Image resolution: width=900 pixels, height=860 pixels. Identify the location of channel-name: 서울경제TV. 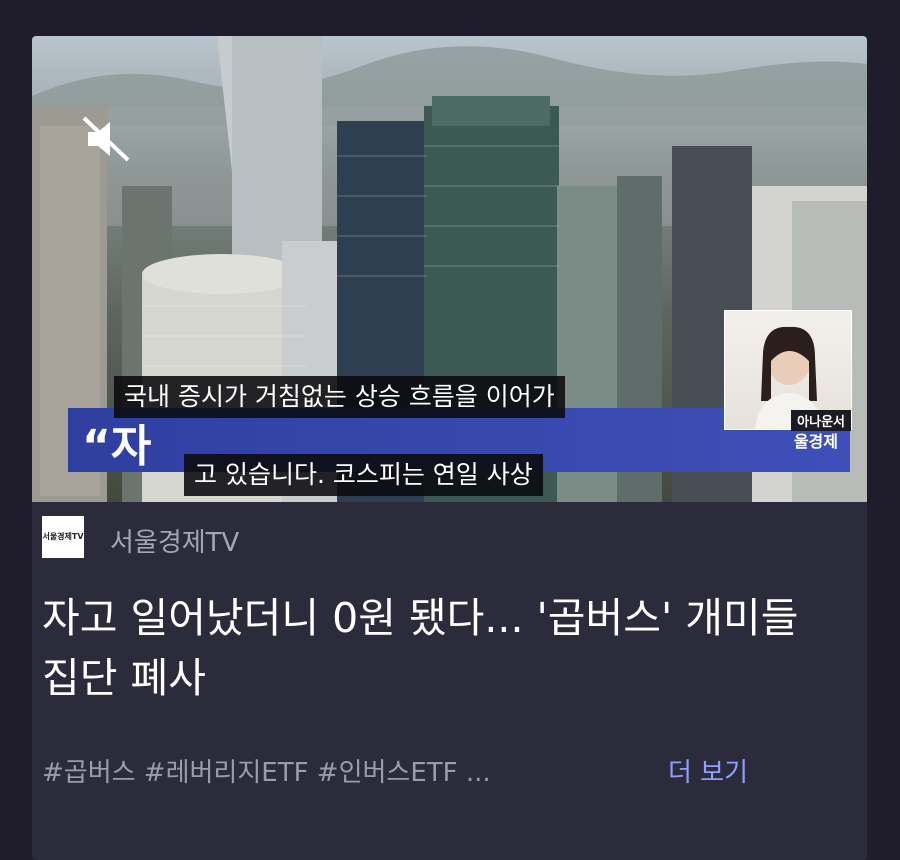
(174, 540).